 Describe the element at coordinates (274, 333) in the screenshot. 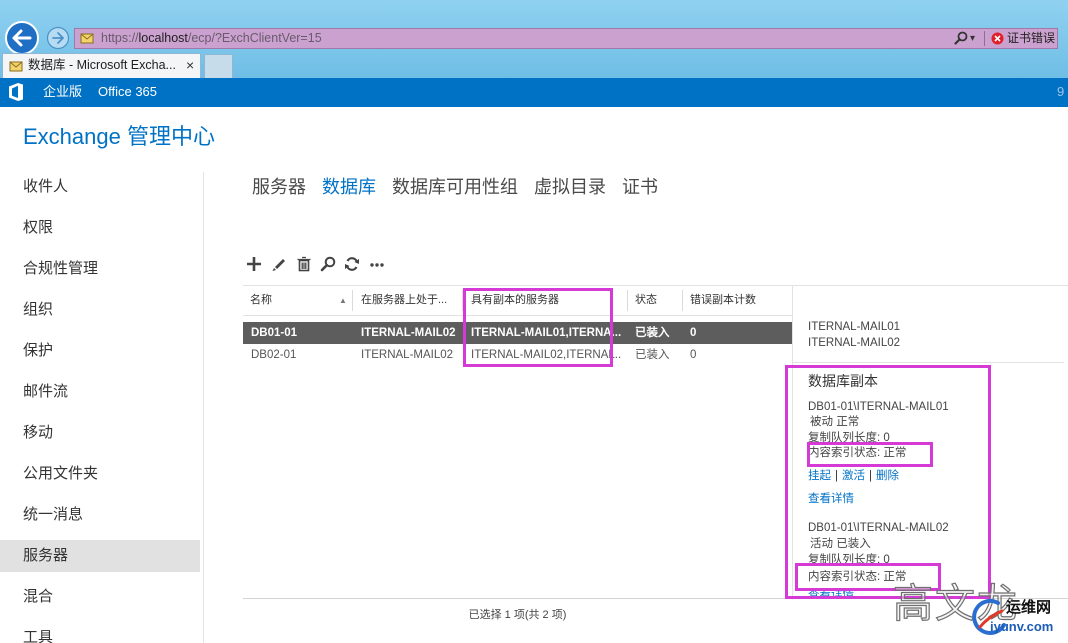

I see `cell-name: DB01-01` at that location.